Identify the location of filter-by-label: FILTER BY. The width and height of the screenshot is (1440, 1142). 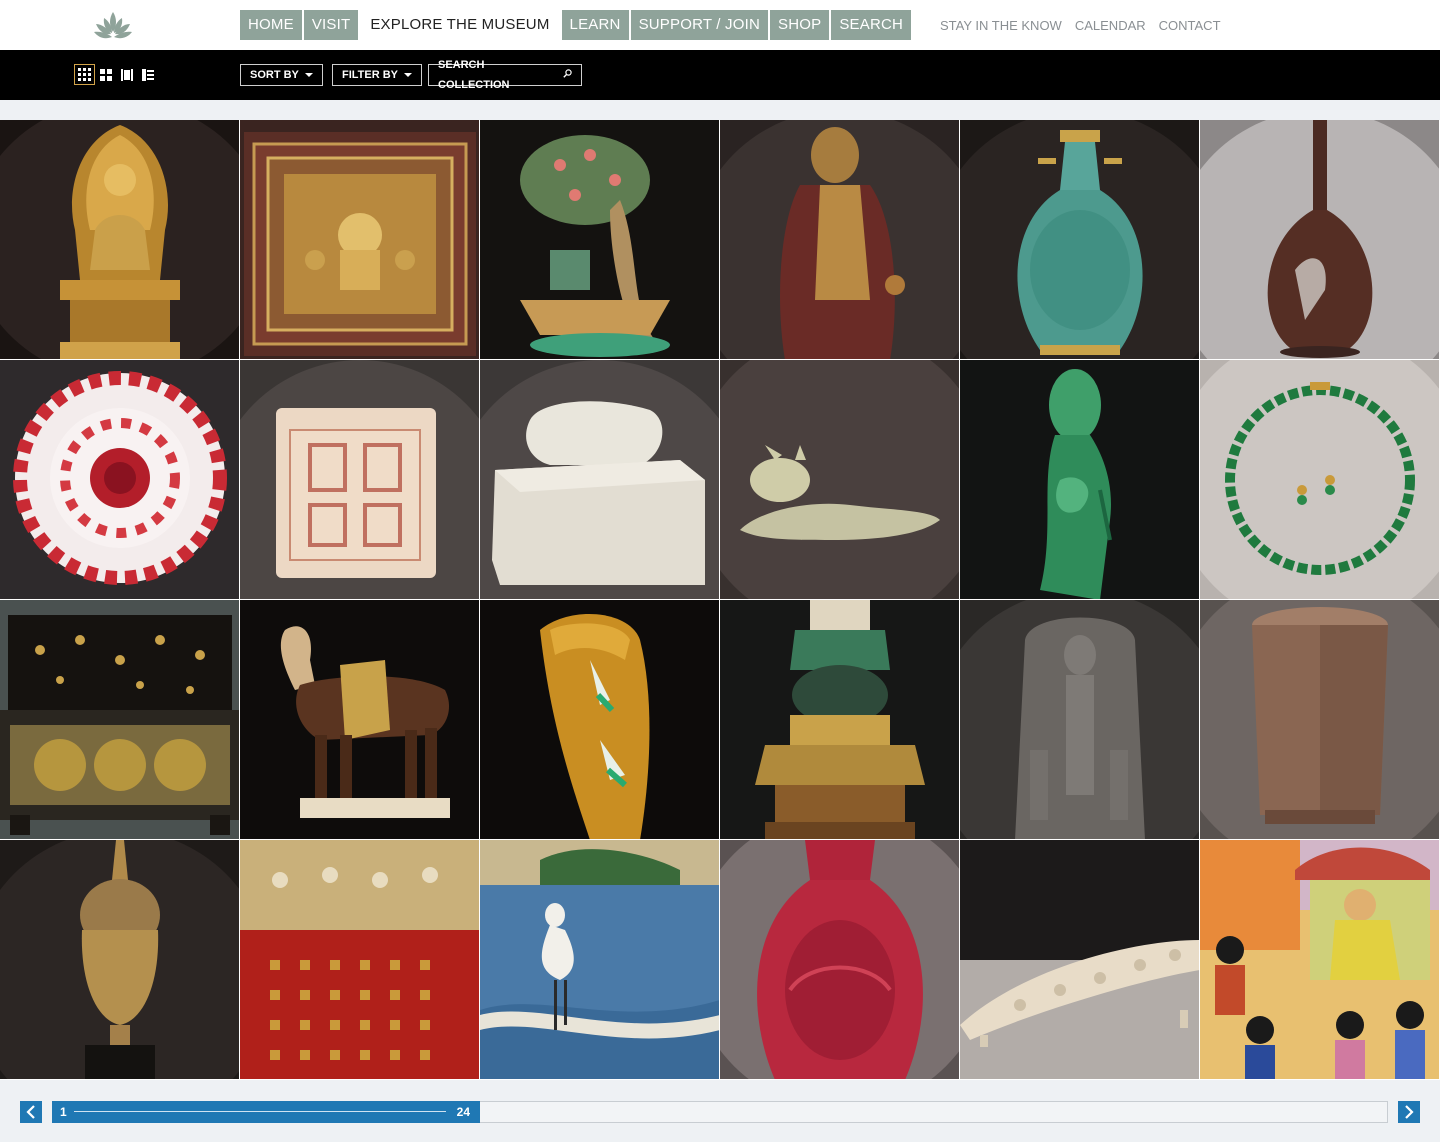
(370, 75).